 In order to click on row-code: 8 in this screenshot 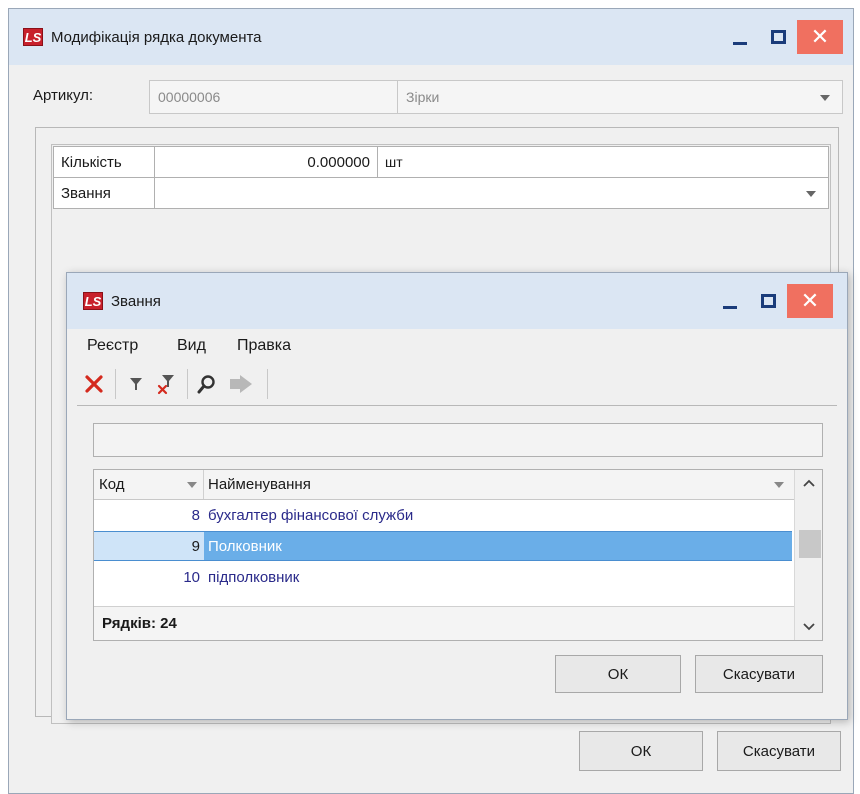, I will do `click(195, 515)`.